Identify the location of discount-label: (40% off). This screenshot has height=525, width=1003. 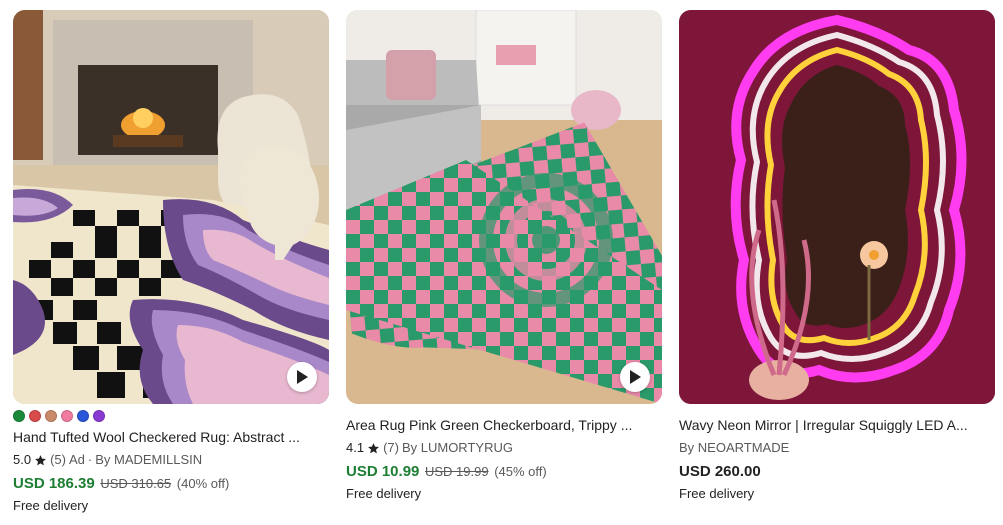
(203, 483).